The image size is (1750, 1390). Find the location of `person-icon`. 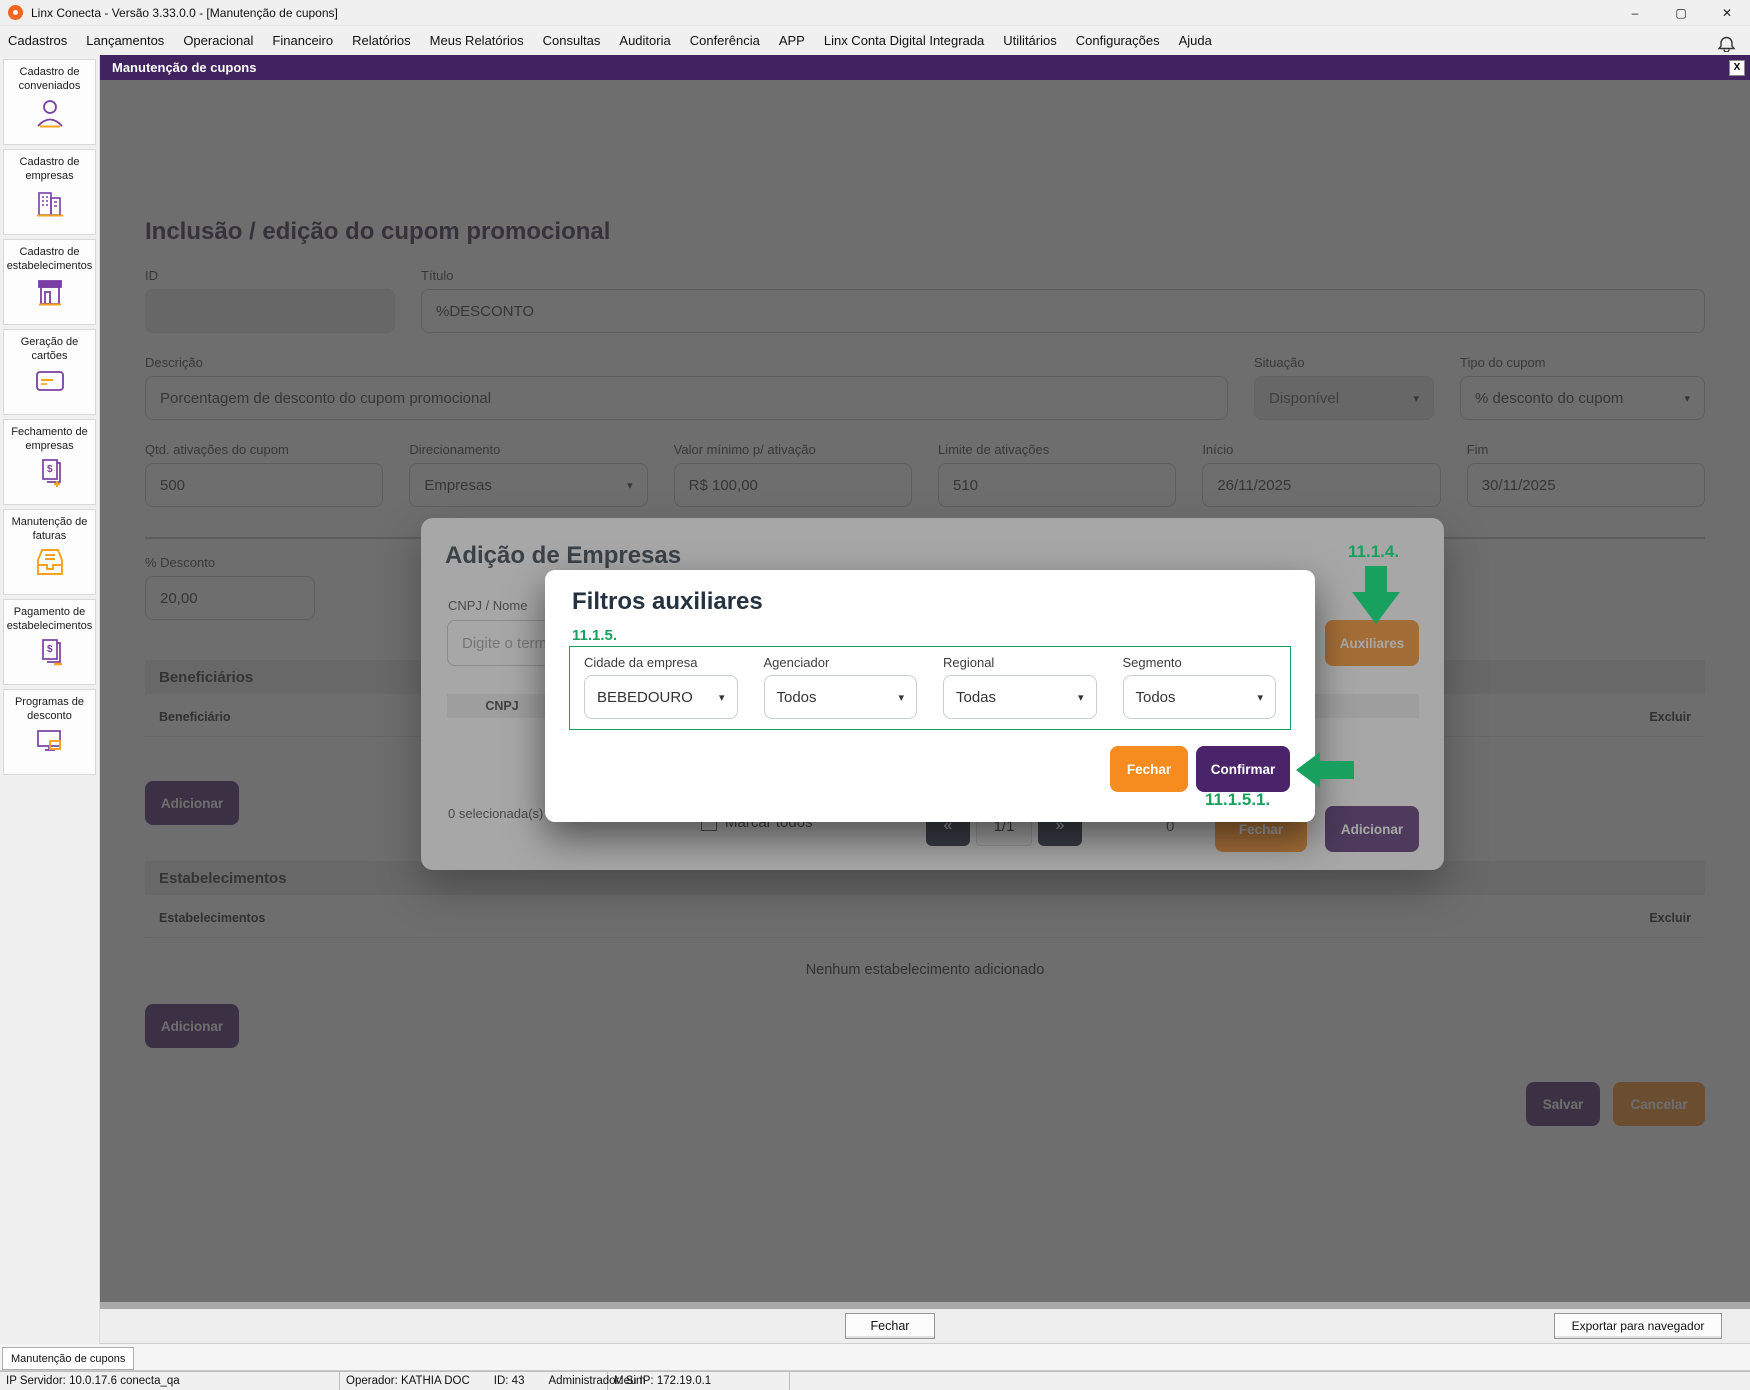

person-icon is located at coordinates (50, 113).